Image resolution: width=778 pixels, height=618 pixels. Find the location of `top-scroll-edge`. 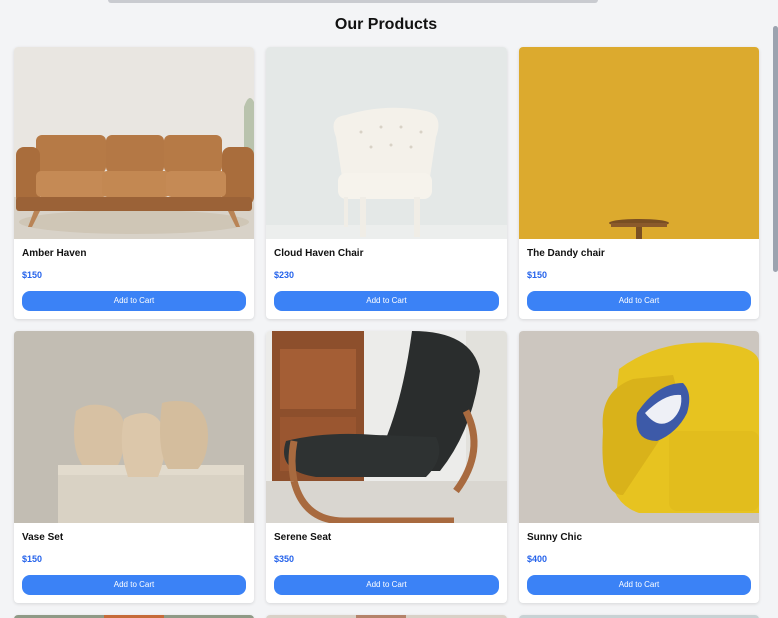

top-scroll-edge is located at coordinates (353, 1).